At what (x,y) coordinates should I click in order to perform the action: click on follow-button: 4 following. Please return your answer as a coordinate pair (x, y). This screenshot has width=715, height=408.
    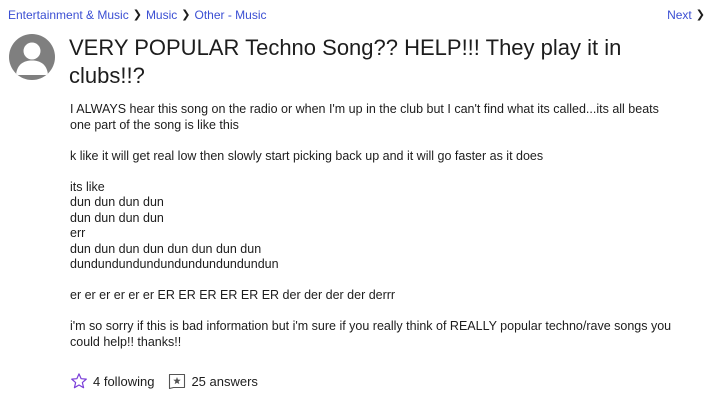
    Looking at the image, I should click on (112, 381).